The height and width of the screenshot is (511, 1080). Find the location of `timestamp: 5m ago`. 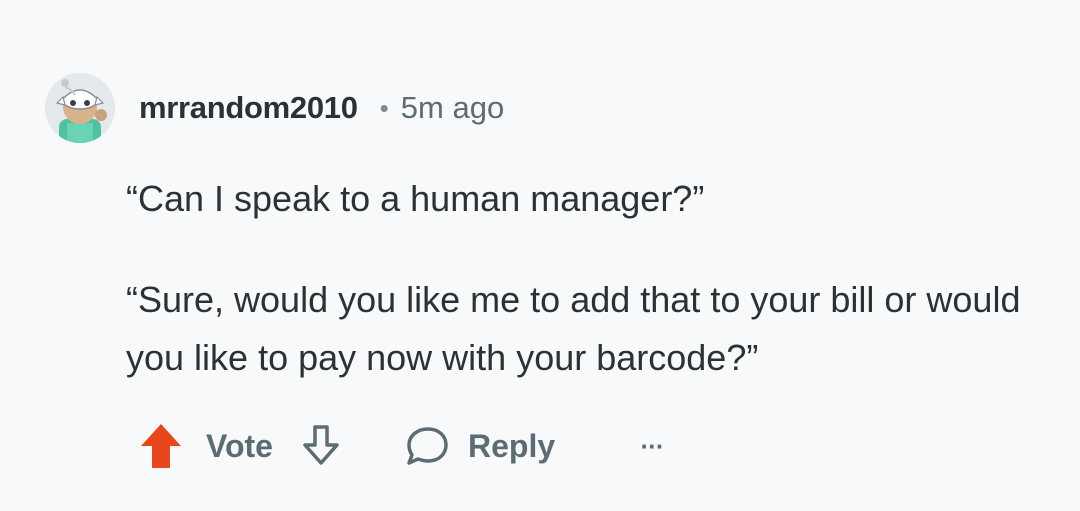

timestamp: 5m ago is located at coordinates (452, 107).